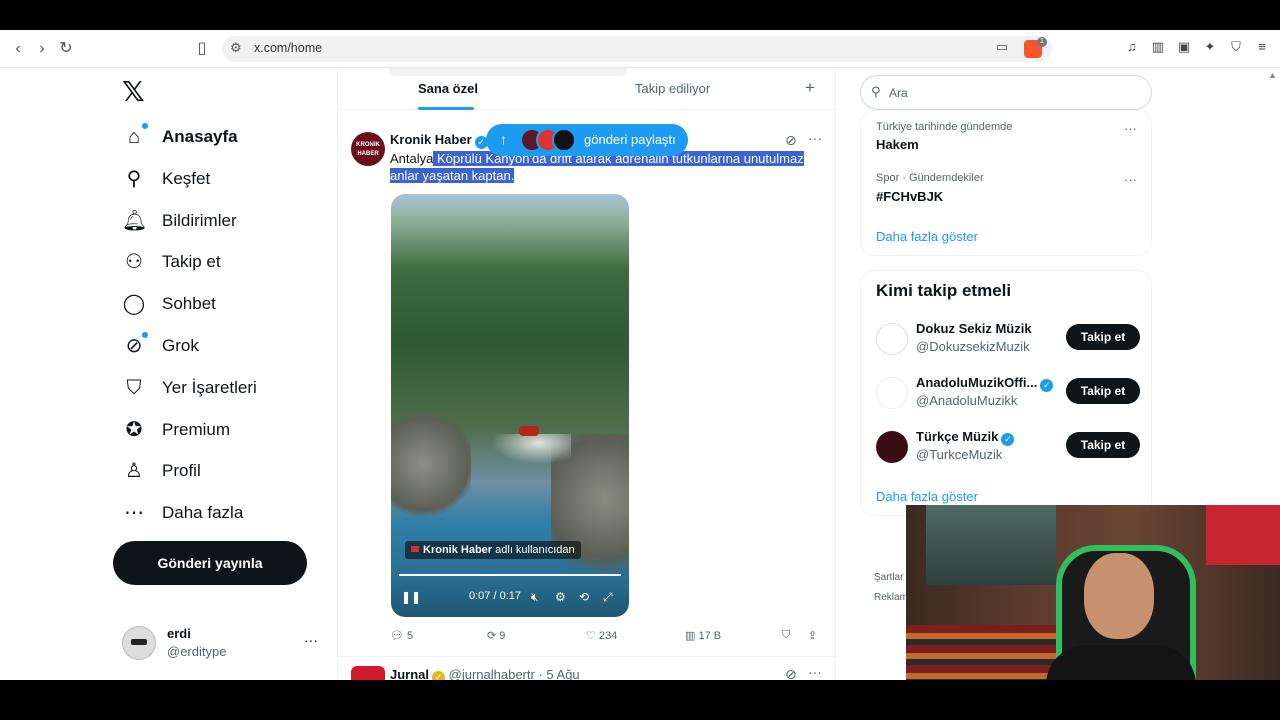 Image resolution: width=1280 pixels, height=720 pixels. I want to click on video-credit: Kronik Haber adlı kullanıcıdan, so click(493, 550).